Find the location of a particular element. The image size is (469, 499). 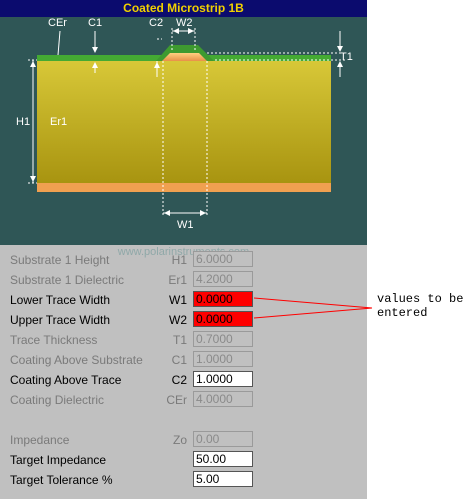

annotation-pointer-lines is located at coordinates (313, 308).